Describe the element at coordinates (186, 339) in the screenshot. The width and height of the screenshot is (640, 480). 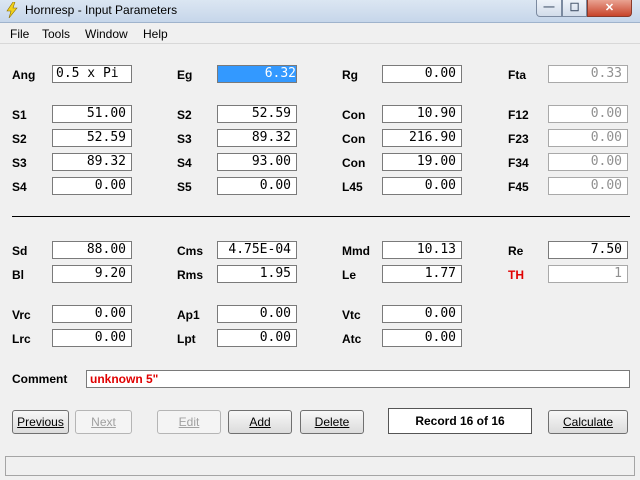
I see `lpt-label: Lpt` at that location.